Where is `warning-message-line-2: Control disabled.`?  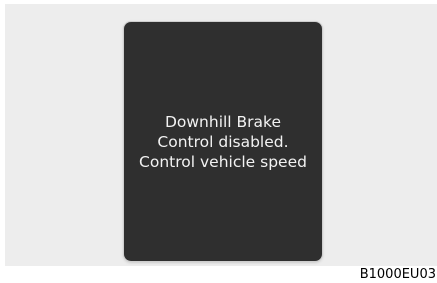 warning-message-line-2: Control disabled. is located at coordinates (223, 141).